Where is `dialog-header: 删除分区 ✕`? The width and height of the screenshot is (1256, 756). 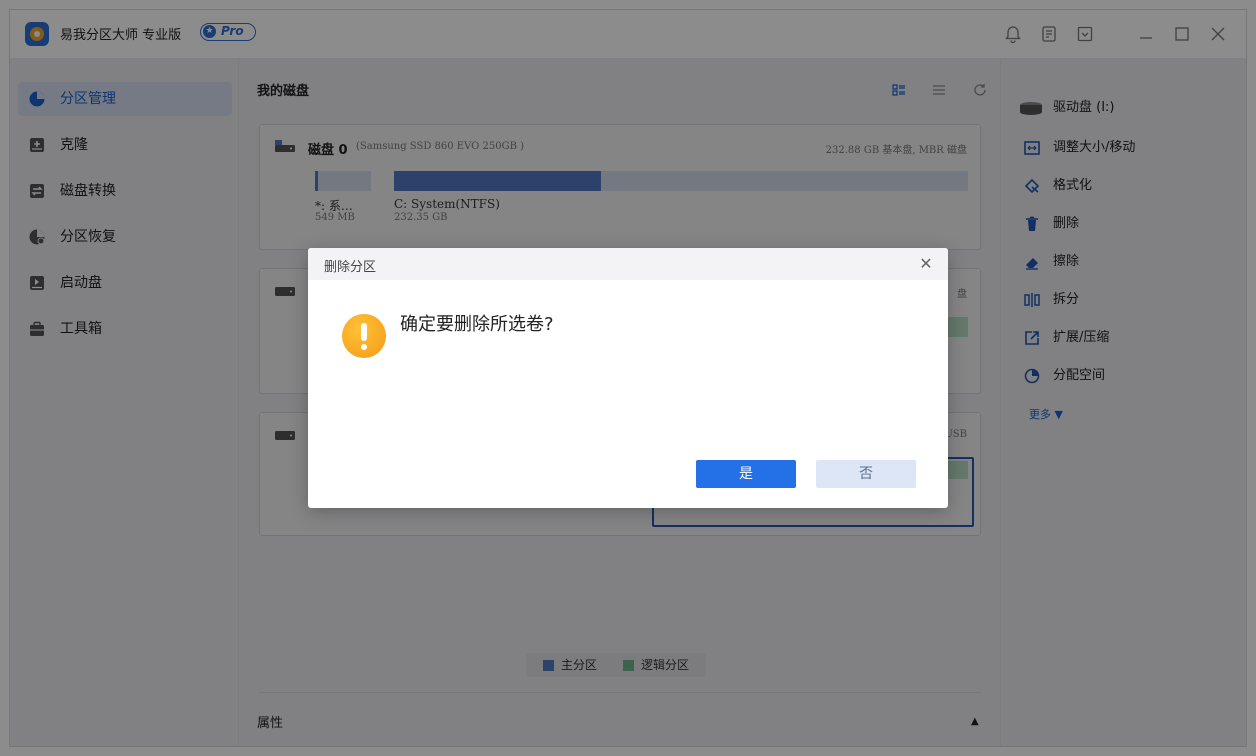 dialog-header: 删除分区 ✕ is located at coordinates (628, 264).